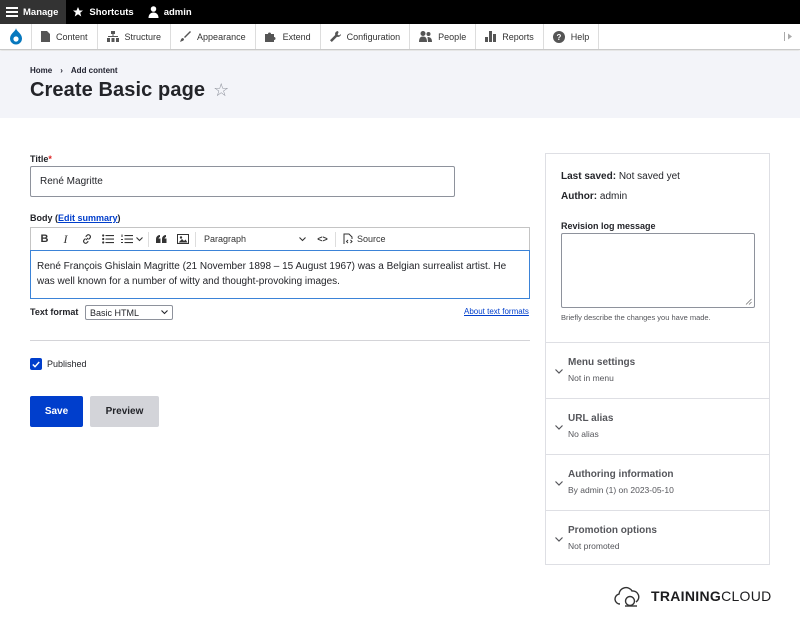 This screenshot has width=800, height=640. What do you see at coordinates (657, 538) in the screenshot?
I see `accordion-promotion-options: Promotion options Not promoted` at bounding box center [657, 538].